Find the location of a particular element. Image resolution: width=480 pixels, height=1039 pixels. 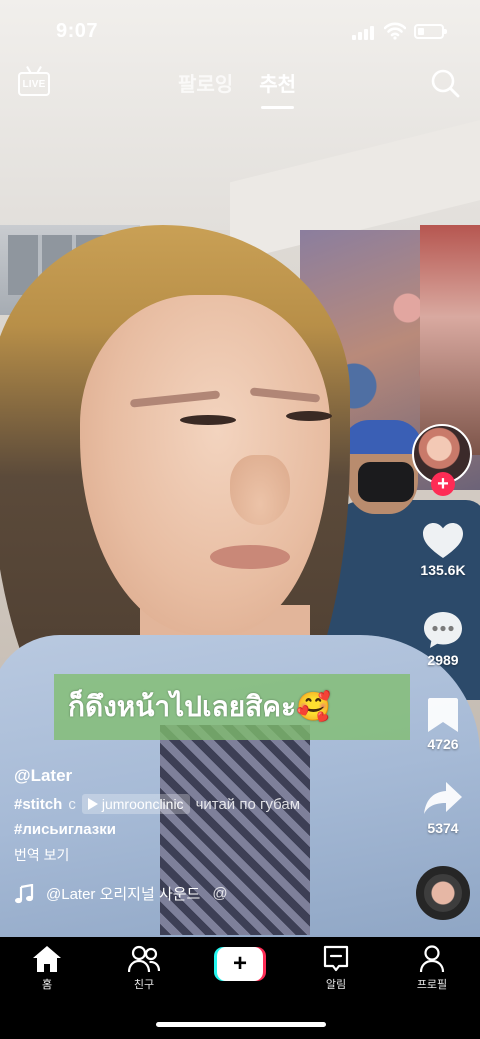

share-button: 5374 is located at coordinates (443, 808).